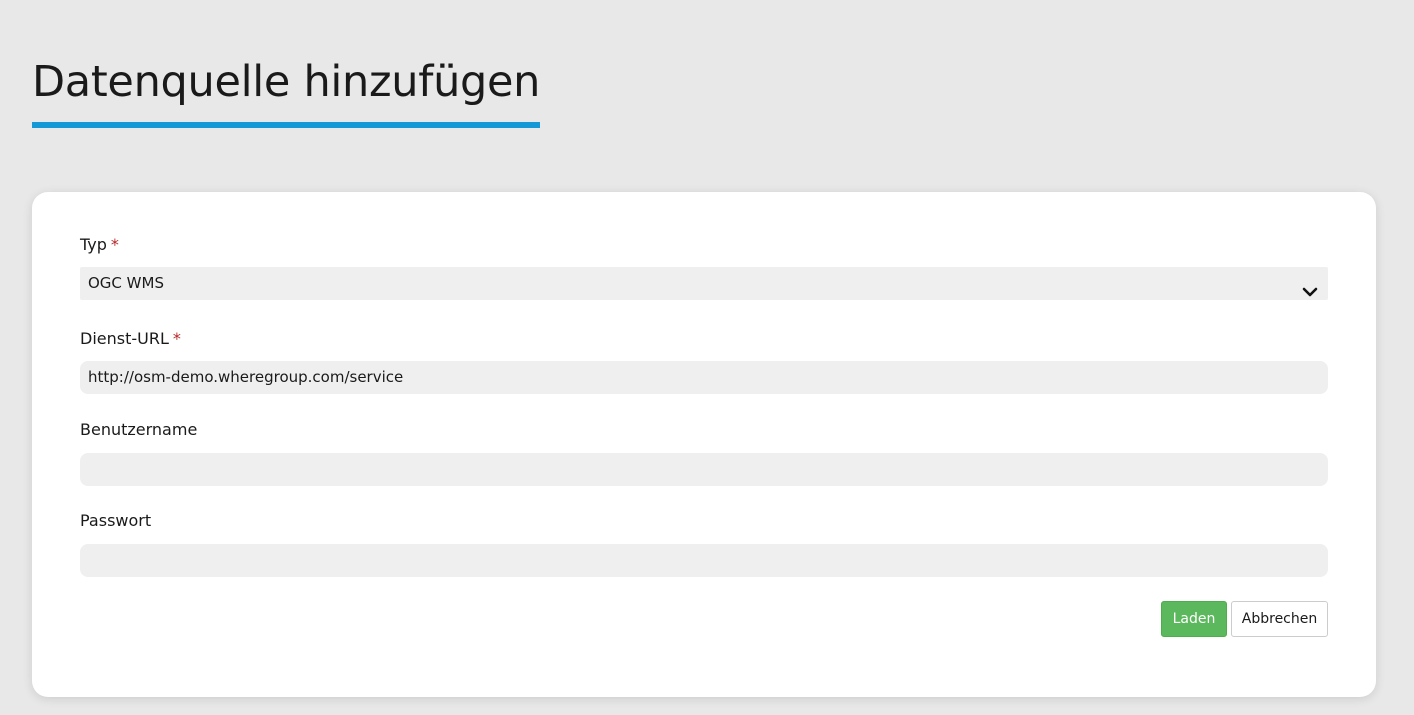 This screenshot has width=1414, height=715. I want to click on type-form-group: Typ * OGC WMS, so click(704, 268).